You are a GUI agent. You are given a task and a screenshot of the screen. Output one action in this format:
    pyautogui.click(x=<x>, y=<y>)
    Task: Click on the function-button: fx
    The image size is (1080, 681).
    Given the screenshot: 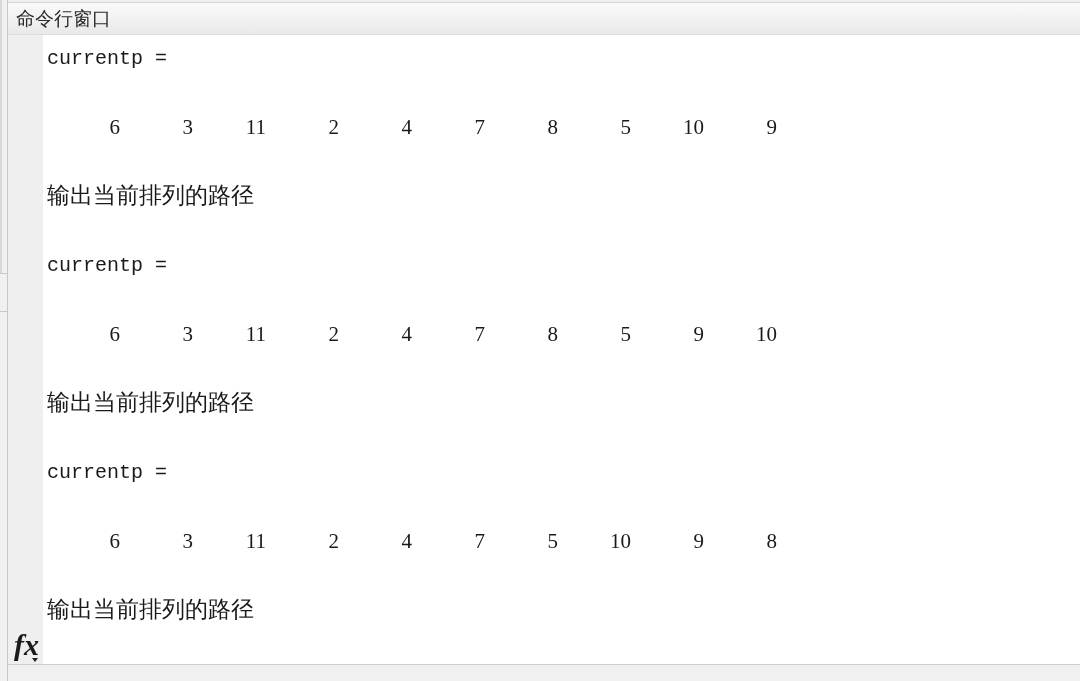 What is the action you would take?
    pyautogui.click(x=25, y=646)
    